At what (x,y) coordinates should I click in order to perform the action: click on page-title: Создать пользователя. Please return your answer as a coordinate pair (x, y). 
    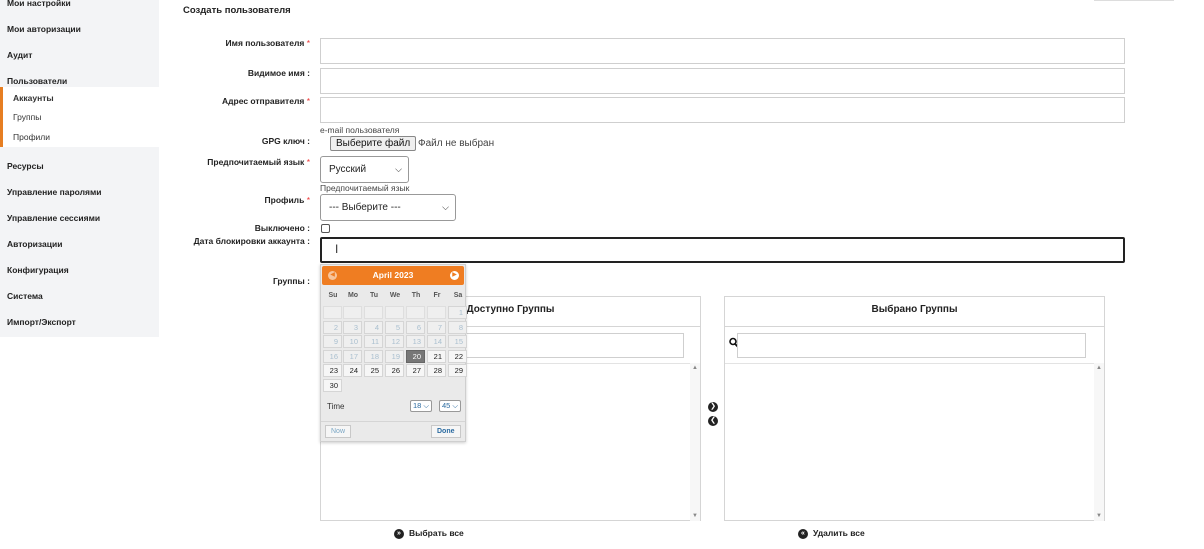
    Looking at the image, I should click on (237, 10).